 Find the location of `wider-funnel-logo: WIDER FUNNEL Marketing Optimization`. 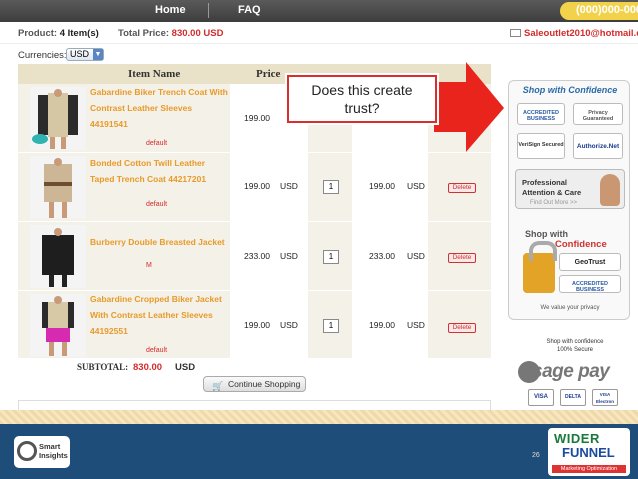

wider-funnel-logo: WIDER FUNNEL Marketing Optimization is located at coordinates (589, 452).